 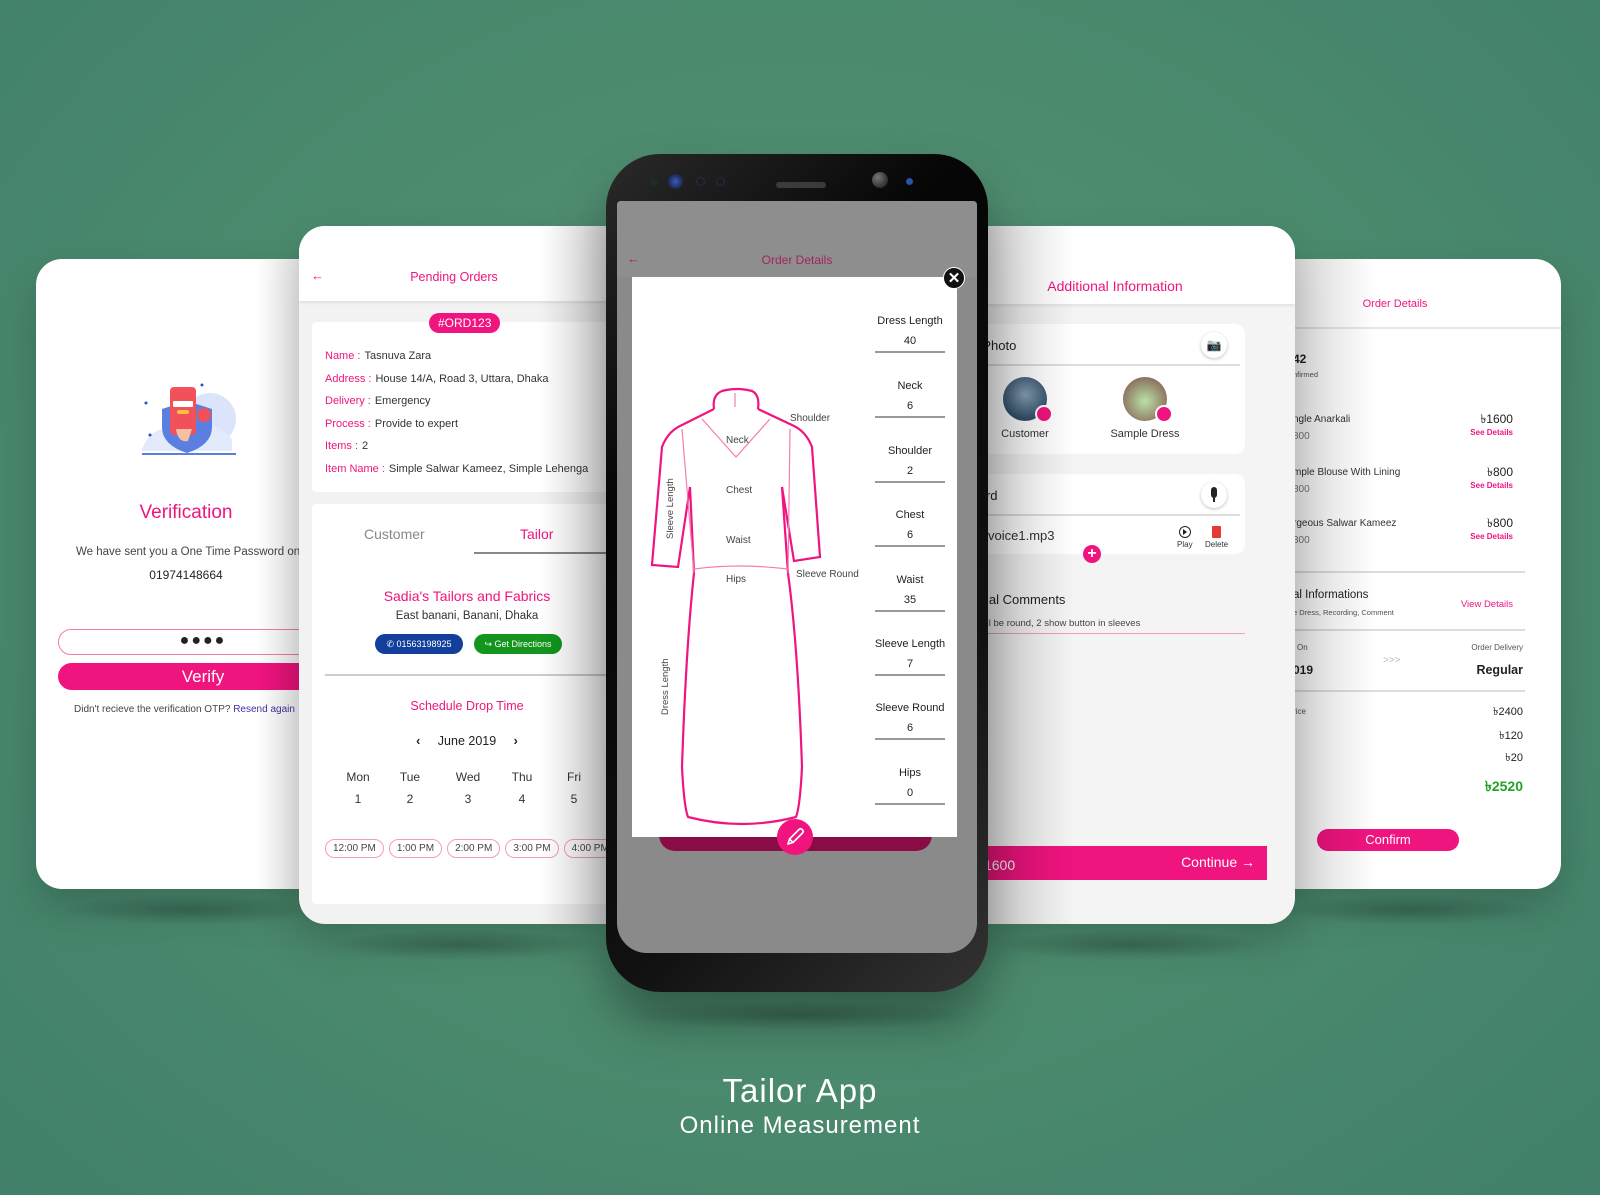 I want to click on measurement-field-hips: Hips 0, so click(x=910, y=786).